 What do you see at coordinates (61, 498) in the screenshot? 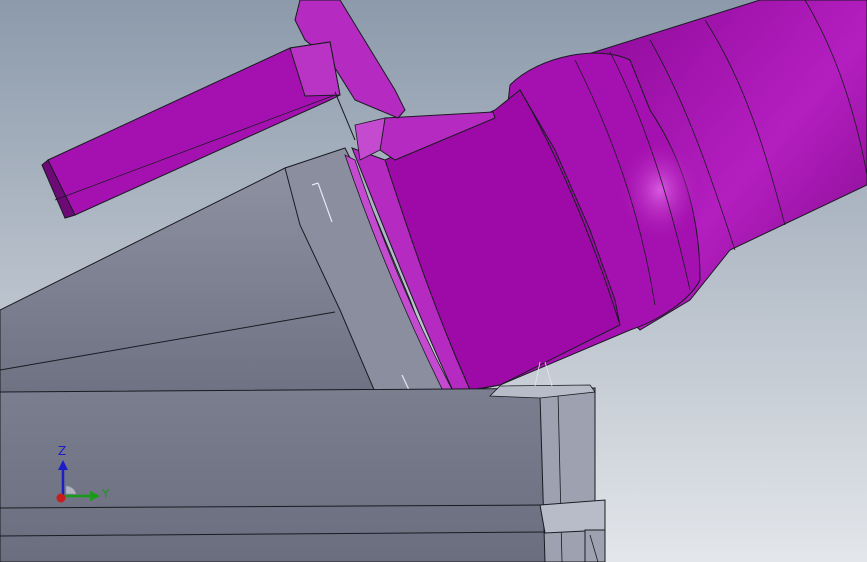
I see `x-axis-icon` at bounding box center [61, 498].